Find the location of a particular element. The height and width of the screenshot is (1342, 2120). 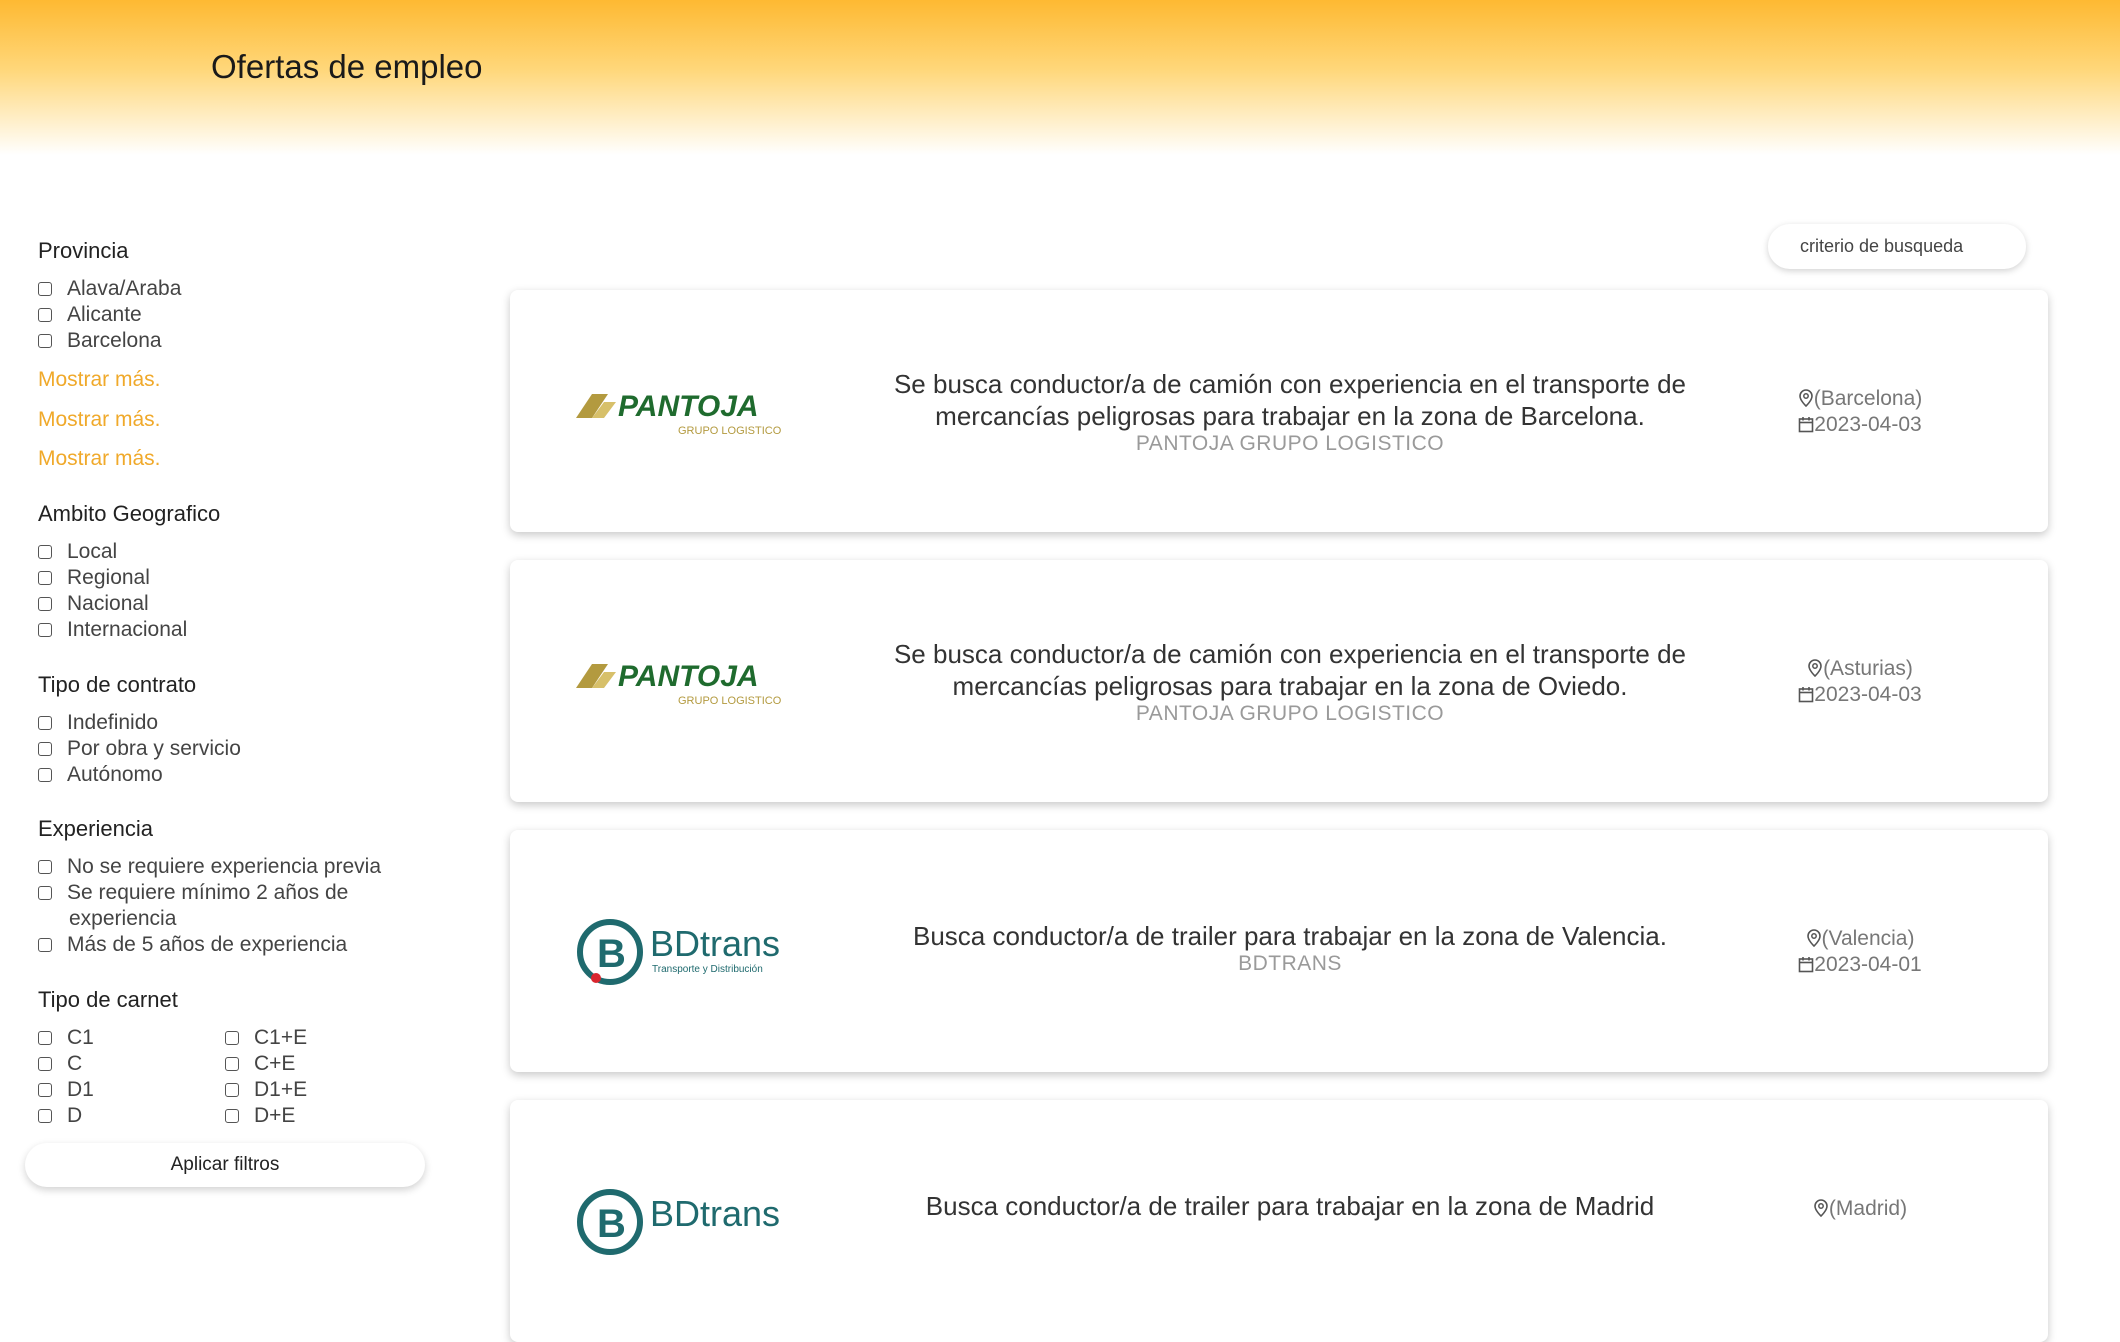

filter-option-alava: Alava/Araba is located at coordinates (109, 289).